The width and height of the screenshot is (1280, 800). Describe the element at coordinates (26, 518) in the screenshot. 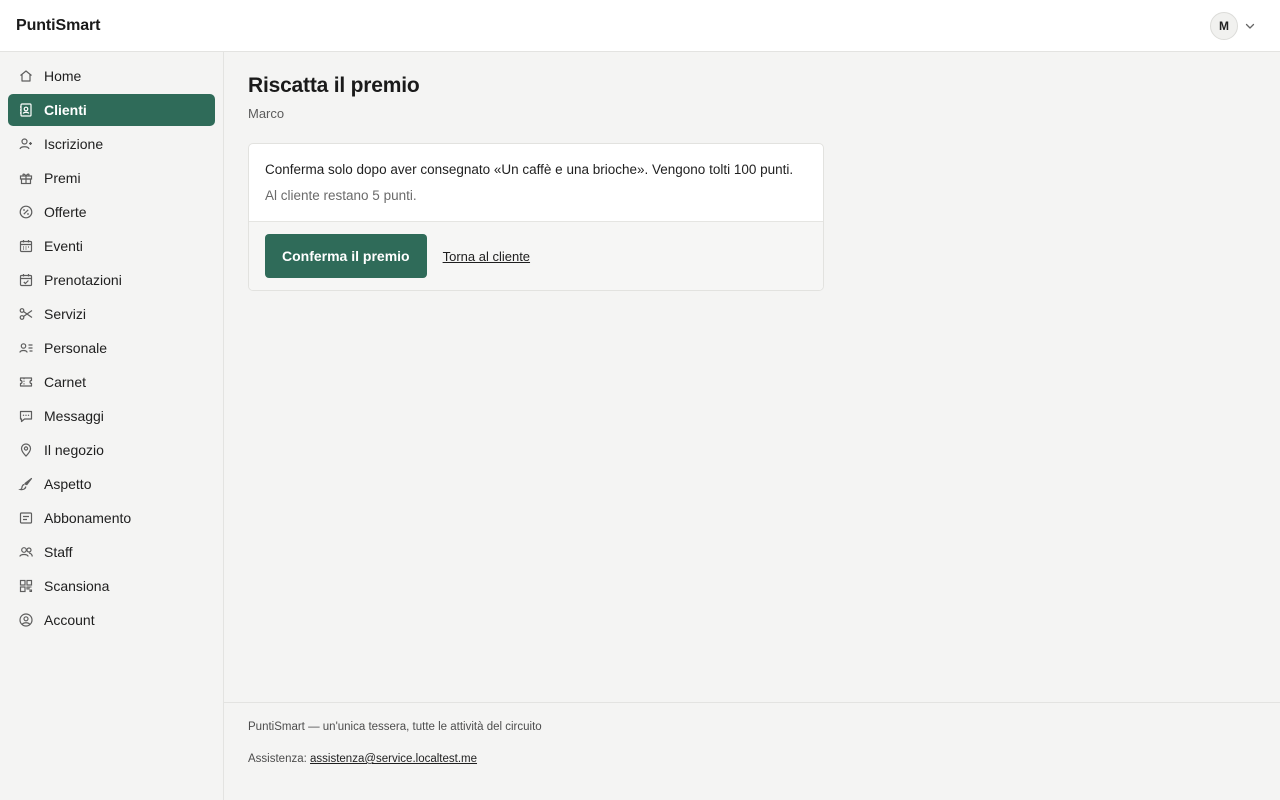

I see `receipt-icon` at that location.